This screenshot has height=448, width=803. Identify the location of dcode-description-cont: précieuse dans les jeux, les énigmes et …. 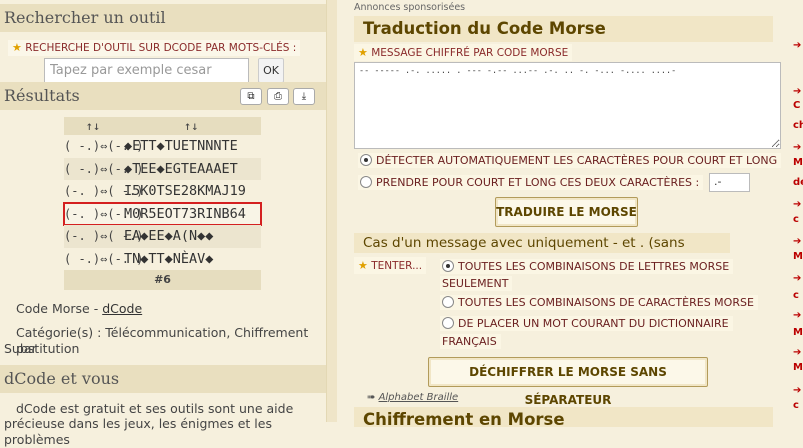
(138, 431).